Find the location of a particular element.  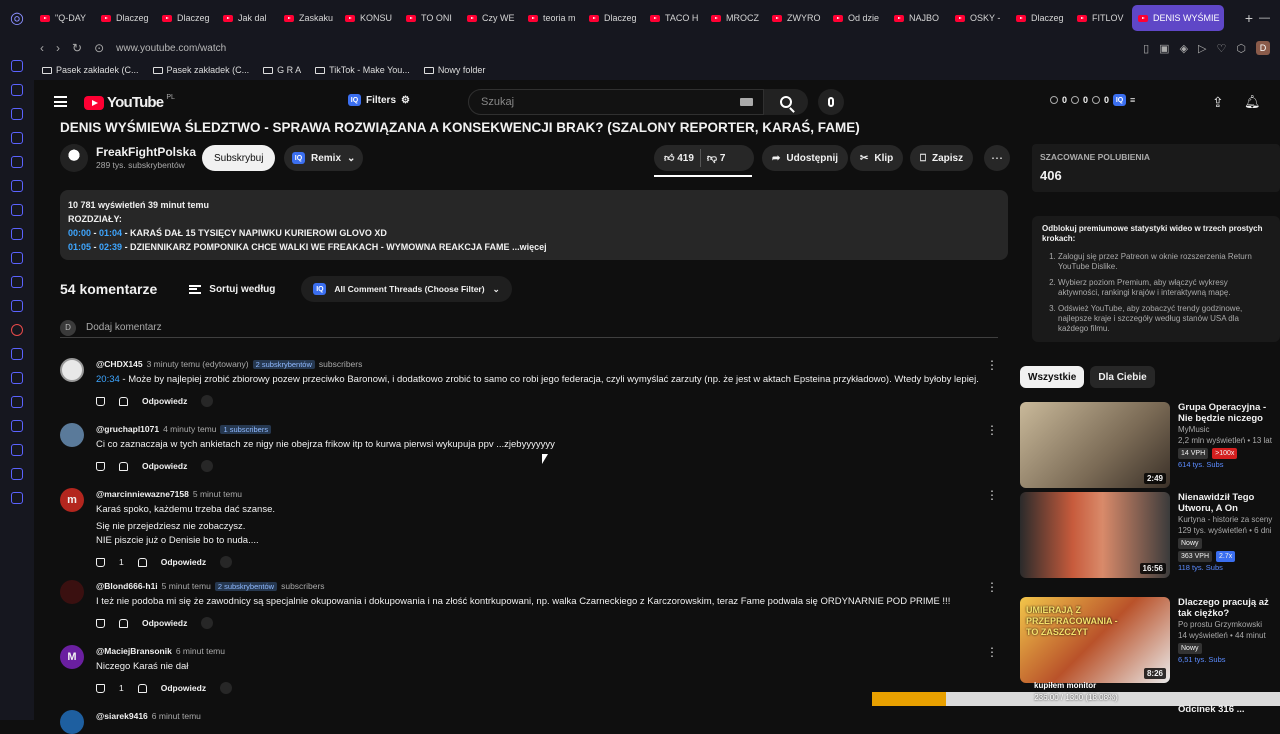

browser-tab: Od dzie is located at coordinates (857, 18).